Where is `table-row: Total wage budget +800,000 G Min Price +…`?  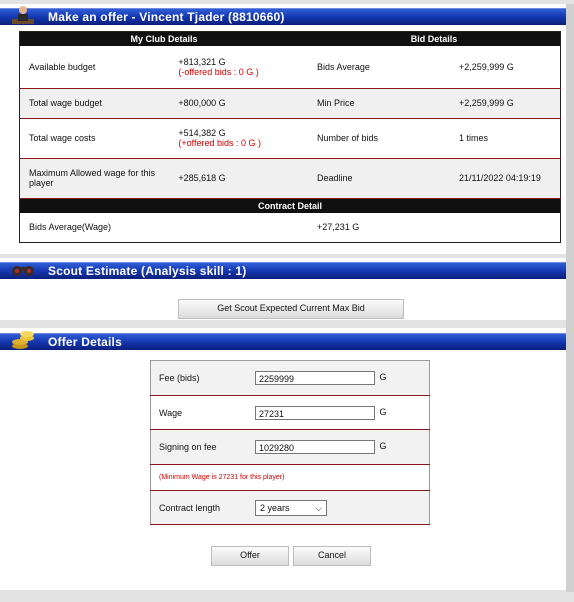
table-row: Total wage budget +800,000 G Min Price +… is located at coordinates (290, 103).